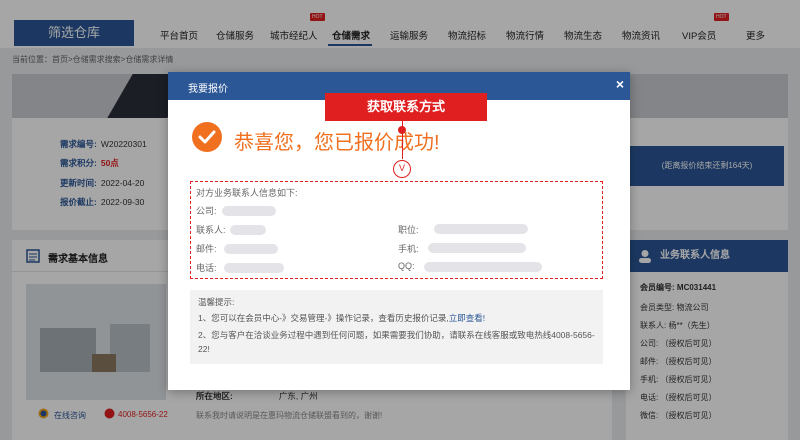  Describe the element at coordinates (208, 89) in the screenshot. I see `modal-title: 我要报价` at that location.